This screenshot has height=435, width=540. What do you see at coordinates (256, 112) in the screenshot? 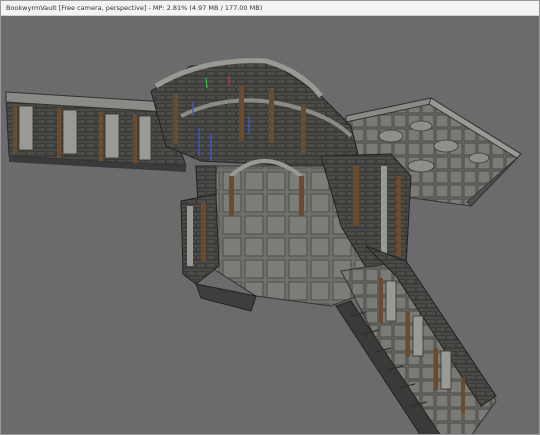
I see `main-hall` at bounding box center [256, 112].